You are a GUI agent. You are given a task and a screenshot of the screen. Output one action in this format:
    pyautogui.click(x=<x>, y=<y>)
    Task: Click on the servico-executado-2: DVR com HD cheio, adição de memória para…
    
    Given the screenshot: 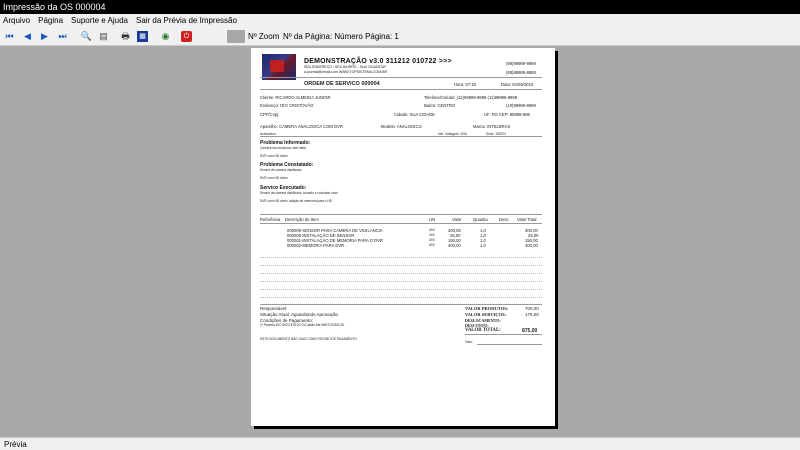 What is the action you would take?
    pyautogui.click(x=296, y=201)
    